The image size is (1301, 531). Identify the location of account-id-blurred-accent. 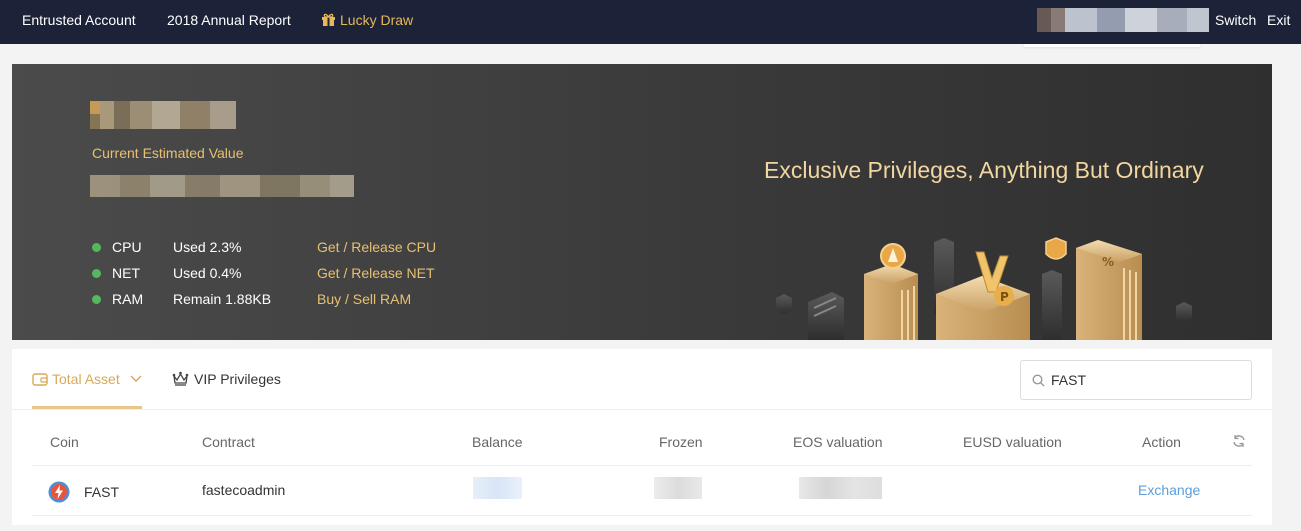
(95, 107).